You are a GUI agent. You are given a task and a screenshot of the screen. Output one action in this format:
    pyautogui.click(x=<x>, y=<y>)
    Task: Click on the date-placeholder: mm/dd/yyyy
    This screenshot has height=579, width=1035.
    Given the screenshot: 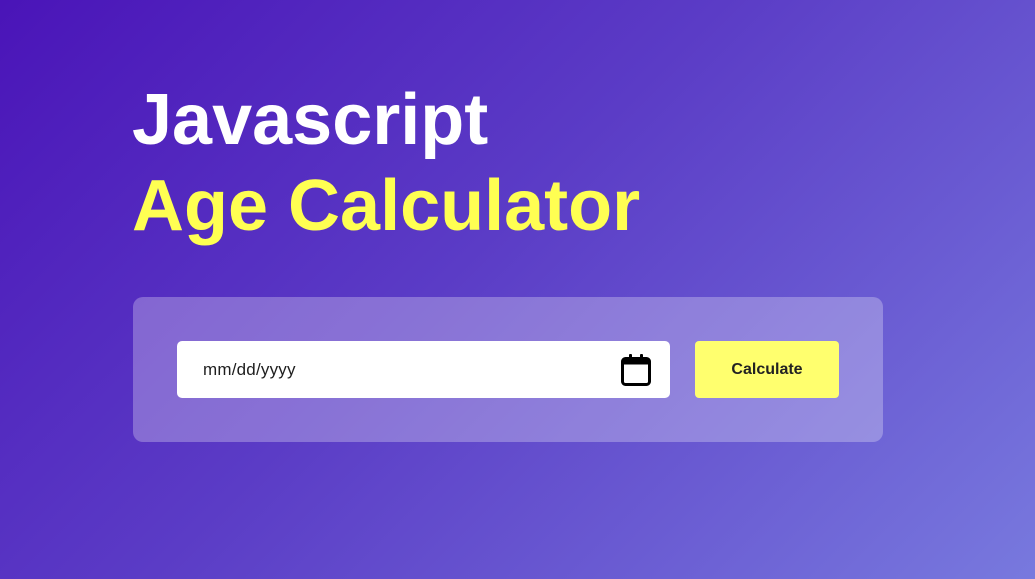 What is the action you would take?
    pyautogui.click(x=249, y=369)
    